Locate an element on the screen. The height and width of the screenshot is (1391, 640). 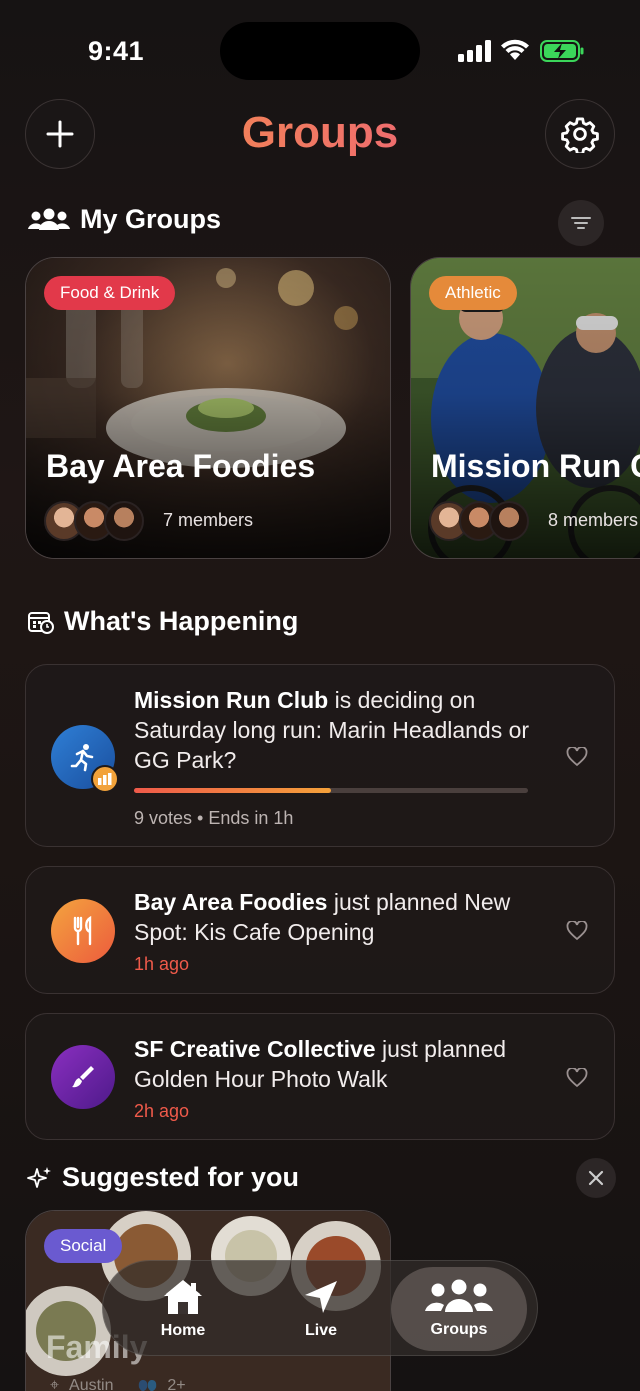
calendar-clock-icon is located at coordinates (41, 622).